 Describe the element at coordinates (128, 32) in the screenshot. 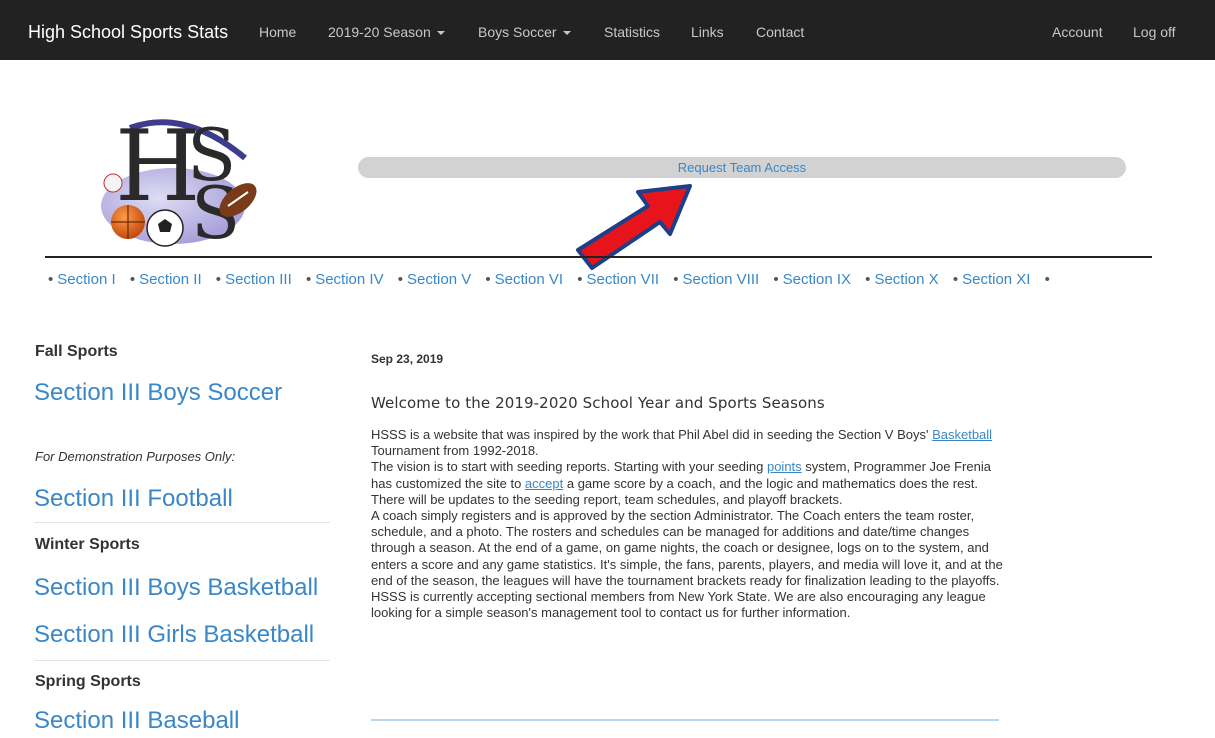

I see `brand-link: High School Sports Stats` at that location.